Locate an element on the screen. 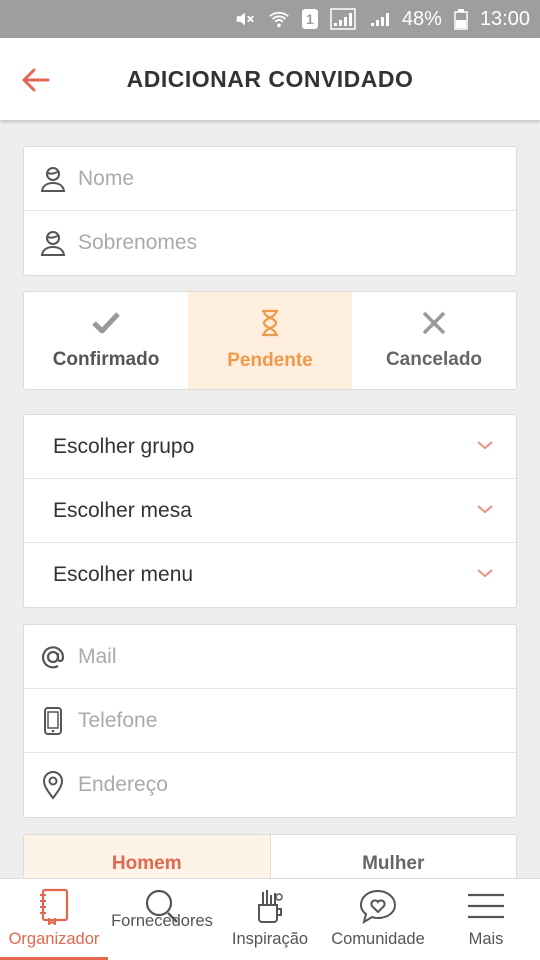 This screenshot has height=960, width=540. status-pending-option: Pendente is located at coordinates (270, 340).